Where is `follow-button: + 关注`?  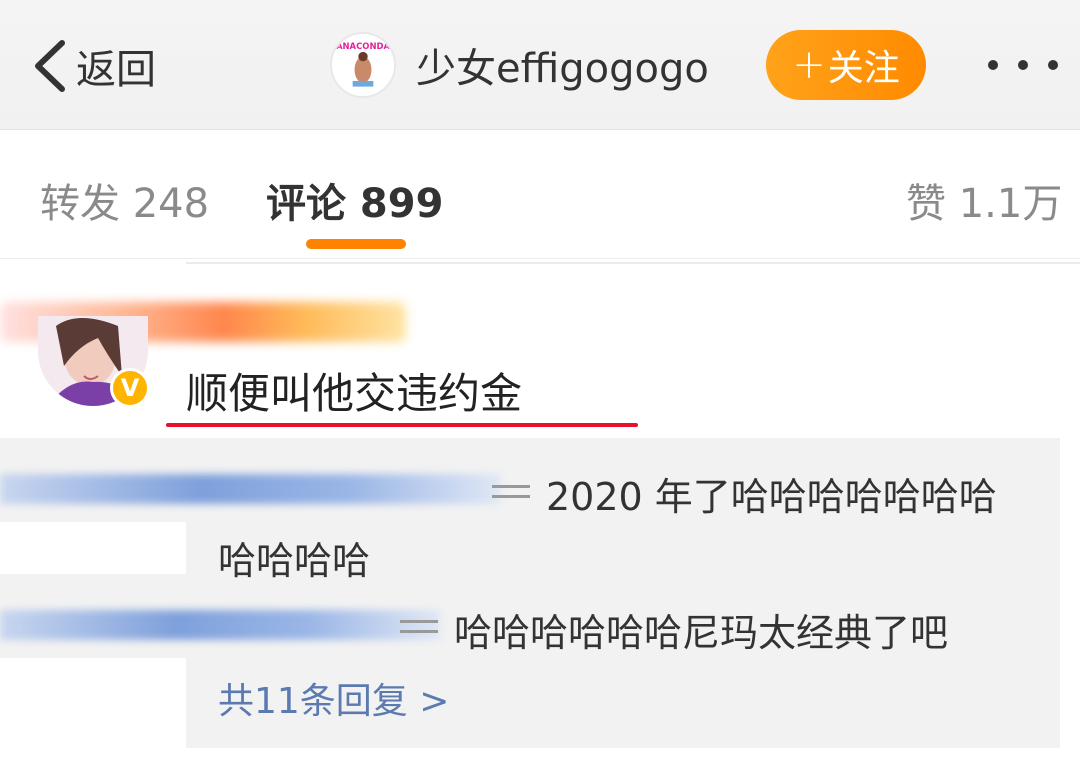
follow-button: + 关注 is located at coordinates (846, 65).